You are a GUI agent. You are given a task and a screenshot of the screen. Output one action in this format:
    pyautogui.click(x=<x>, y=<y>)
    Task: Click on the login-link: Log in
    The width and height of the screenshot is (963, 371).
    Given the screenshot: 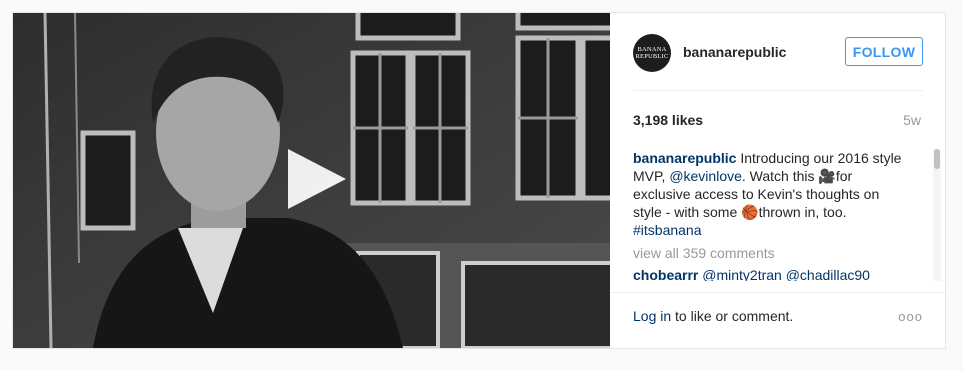 What is the action you would take?
    pyautogui.click(x=652, y=316)
    